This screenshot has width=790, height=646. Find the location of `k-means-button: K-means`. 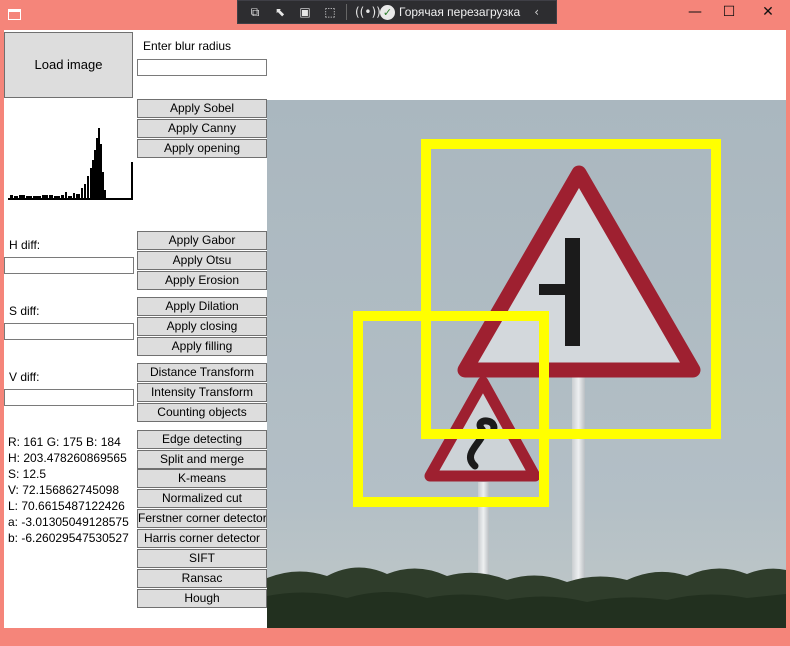

k-means-button: K-means is located at coordinates (202, 478).